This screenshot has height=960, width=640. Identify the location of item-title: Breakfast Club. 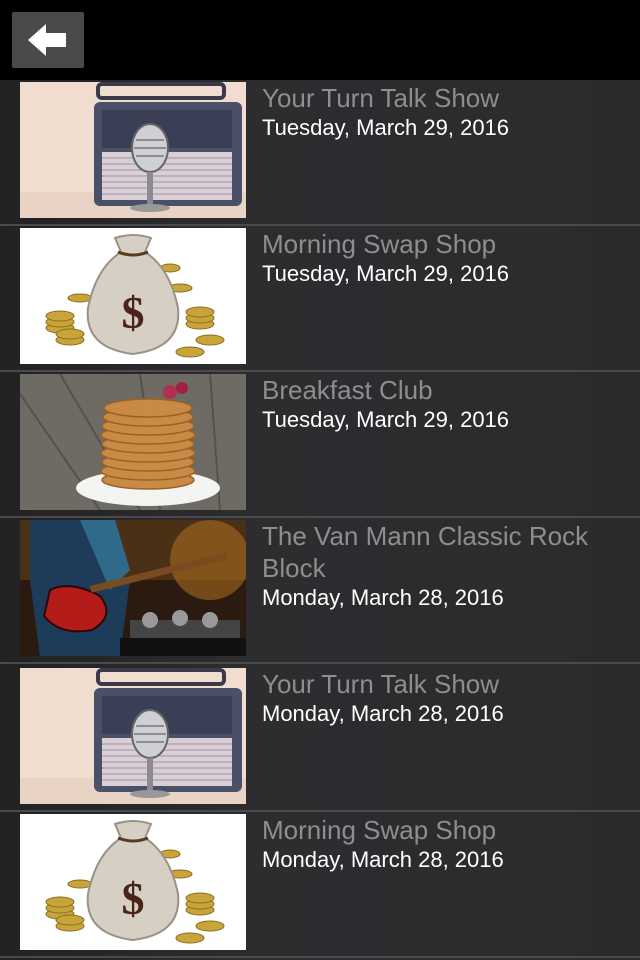
(347, 390).